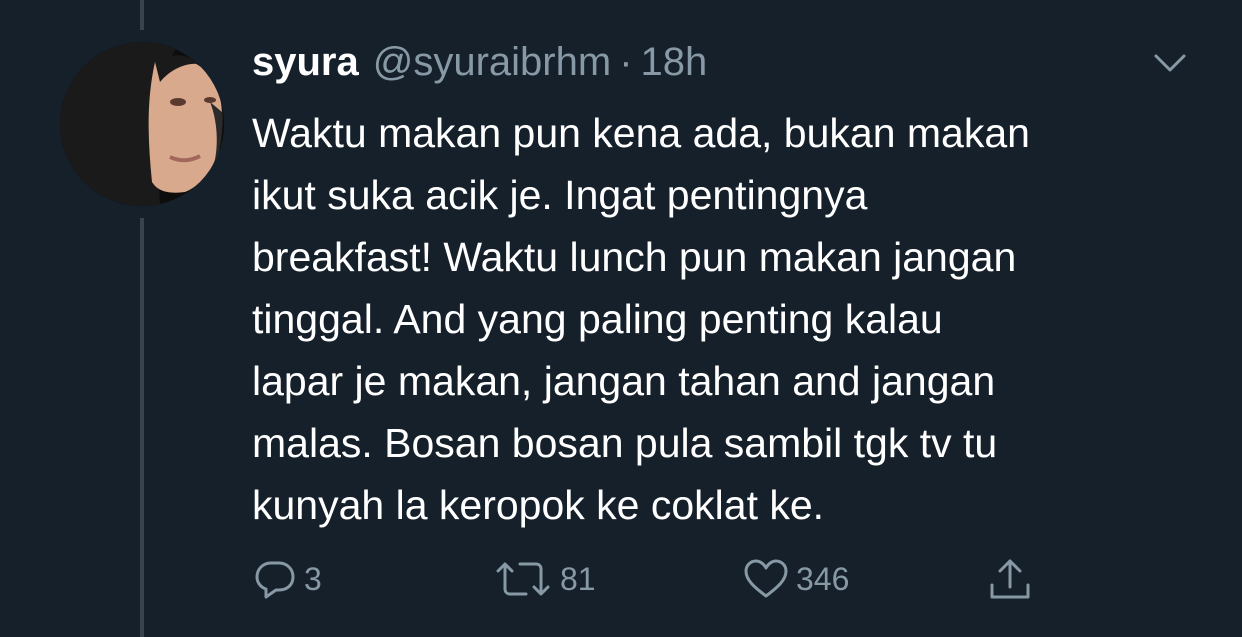 Image resolution: width=1242 pixels, height=637 pixels. What do you see at coordinates (305, 62) in the screenshot?
I see `display-name: syura` at bounding box center [305, 62].